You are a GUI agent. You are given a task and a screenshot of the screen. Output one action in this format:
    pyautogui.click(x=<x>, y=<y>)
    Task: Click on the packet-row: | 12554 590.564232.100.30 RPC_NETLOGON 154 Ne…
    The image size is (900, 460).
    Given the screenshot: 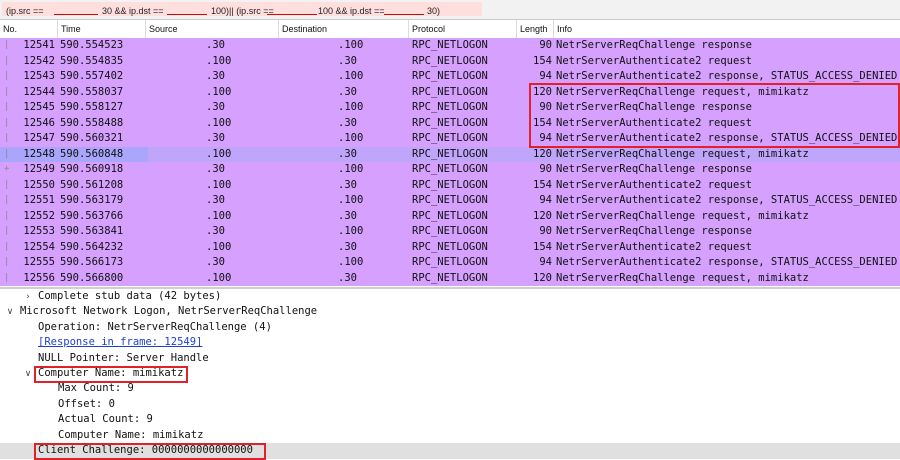 What is the action you would take?
    pyautogui.click(x=450, y=247)
    